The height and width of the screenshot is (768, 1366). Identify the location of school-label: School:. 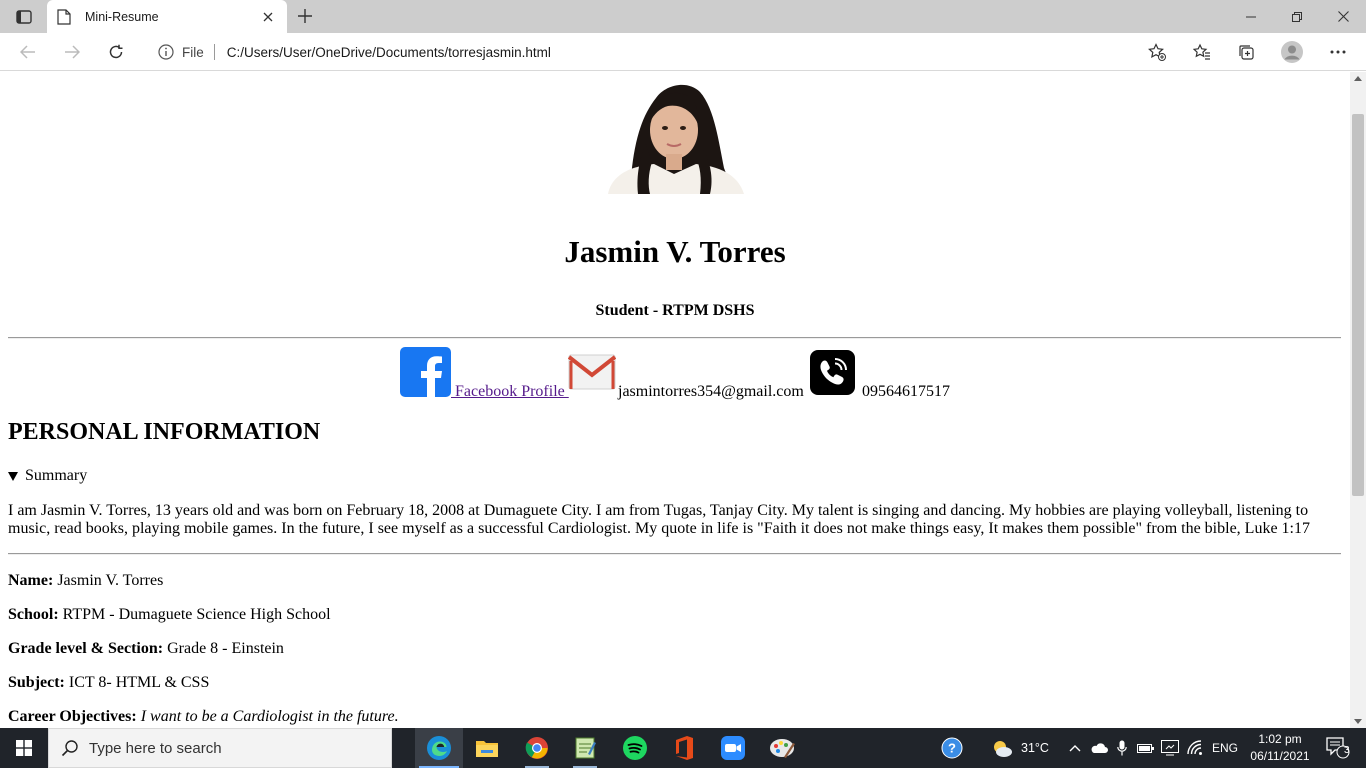
(33, 614).